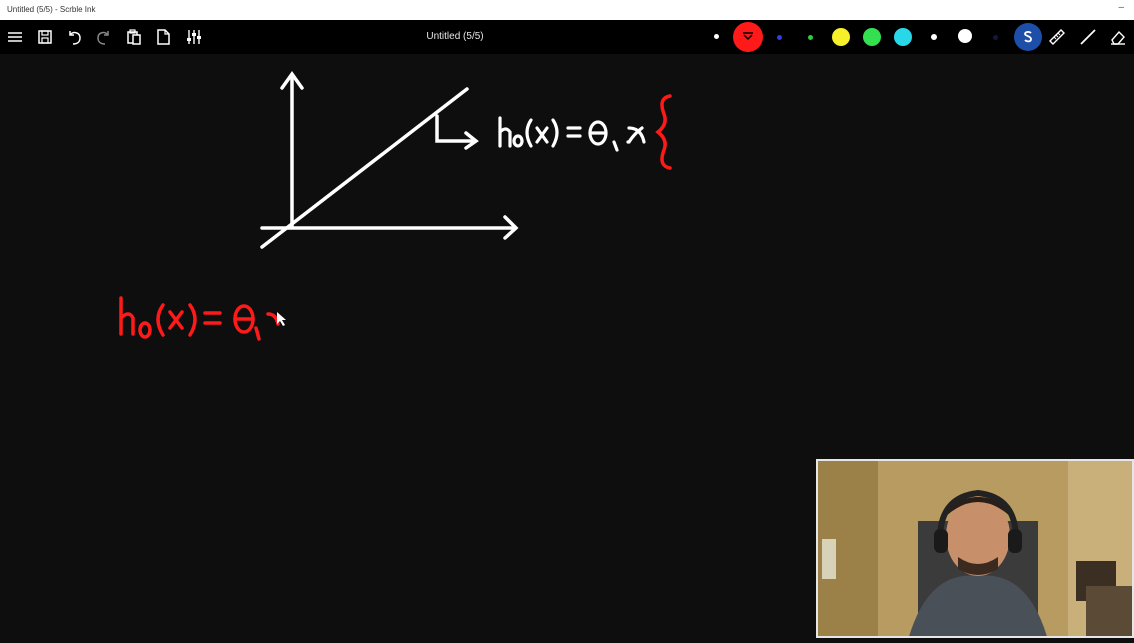 This screenshot has width=1134, height=643. What do you see at coordinates (389, 159) in the screenshot?
I see `graph-axes` at bounding box center [389, 159].